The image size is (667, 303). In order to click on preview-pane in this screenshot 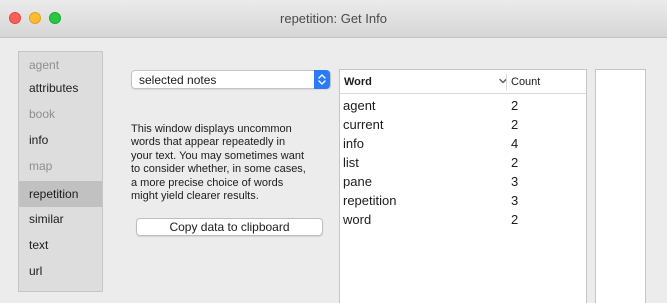, I will do `click(620, 186)`.